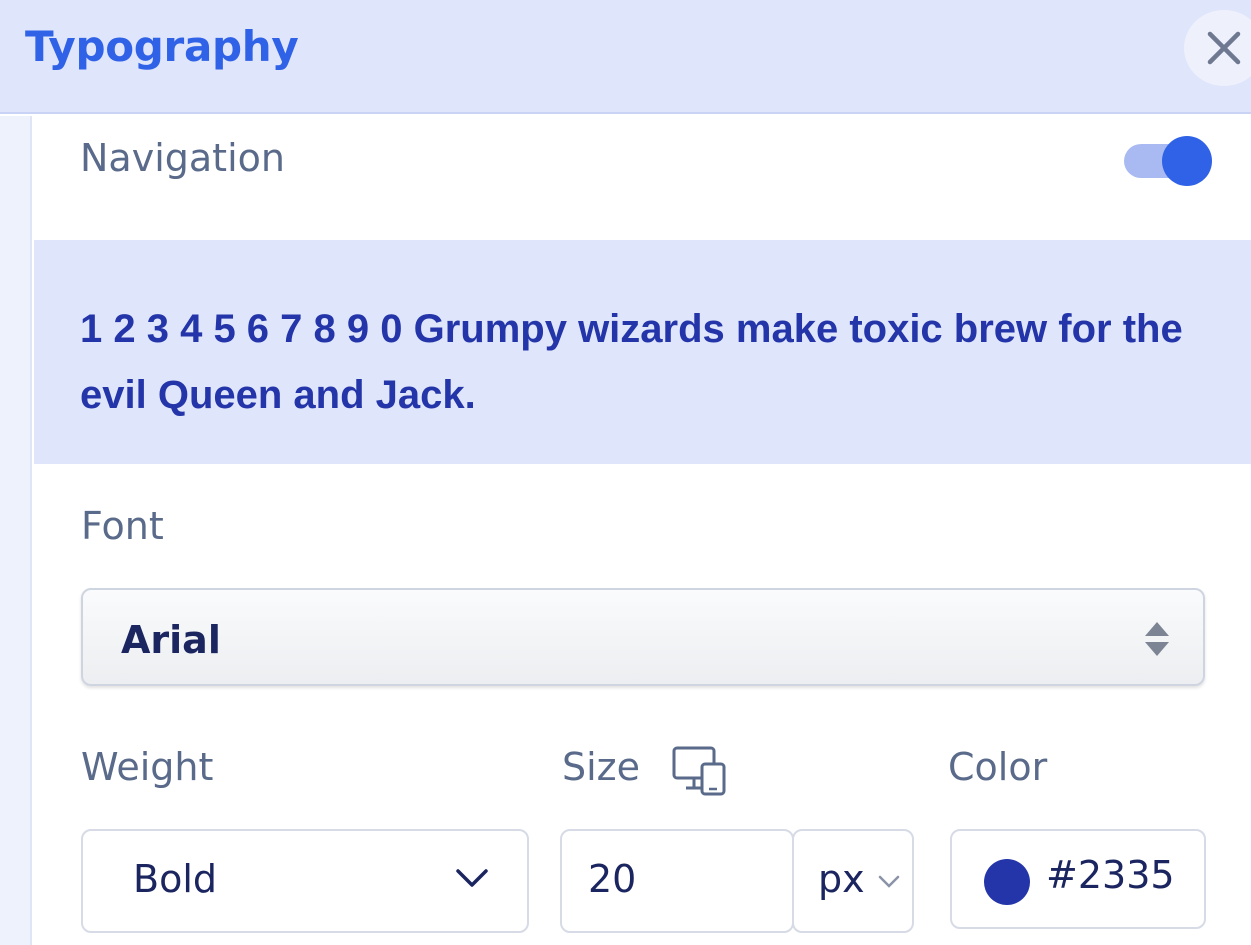  What do you see at coordinates (472, 878) in the screenshot?
I see `chevron-down-icon` at bounding box center [472, 878].